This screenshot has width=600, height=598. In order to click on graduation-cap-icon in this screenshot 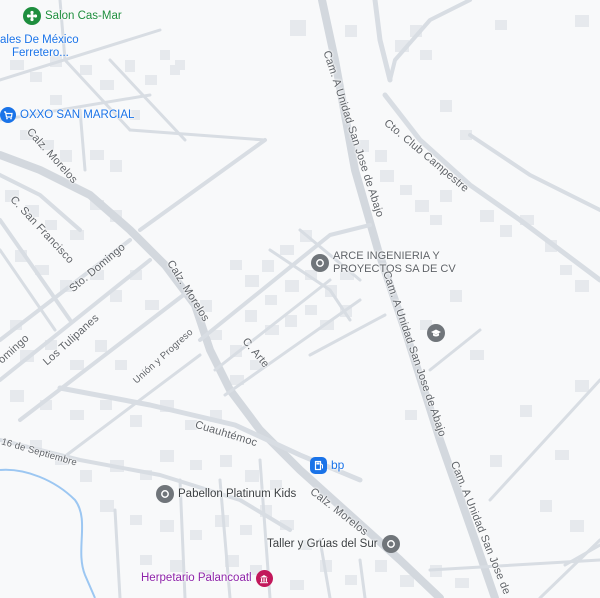, I will do `click(436, 333)`.